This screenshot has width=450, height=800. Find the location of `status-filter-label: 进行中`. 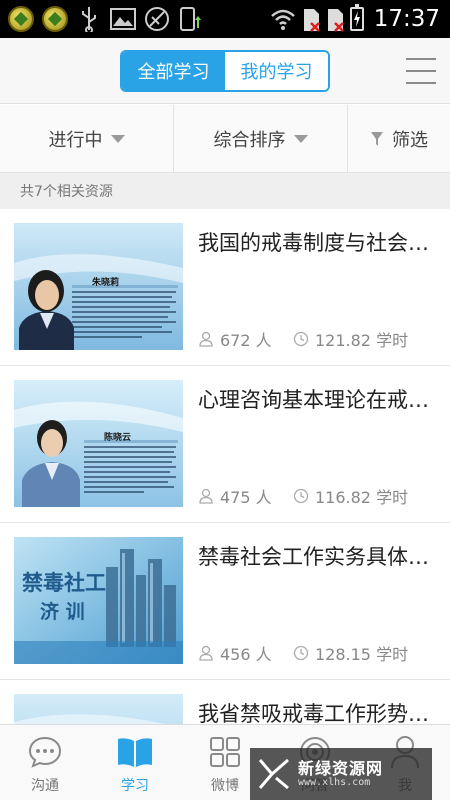

status-filter-label: 进行中 is located at coordinates (75, 140).